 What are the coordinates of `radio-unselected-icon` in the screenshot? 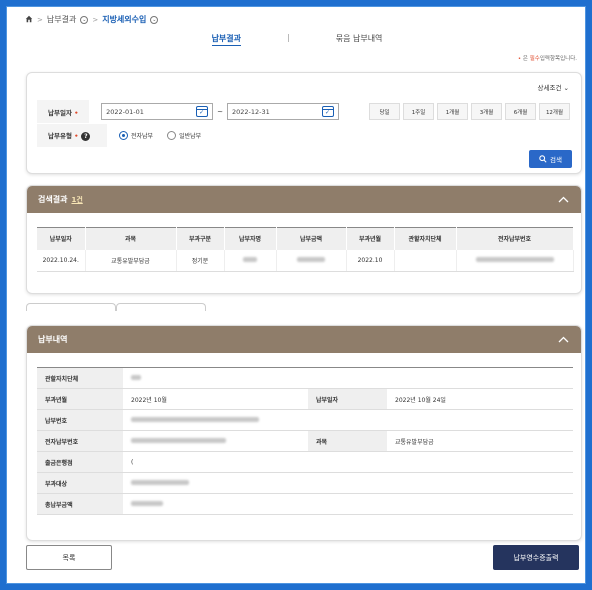 It's located at (172, 135).